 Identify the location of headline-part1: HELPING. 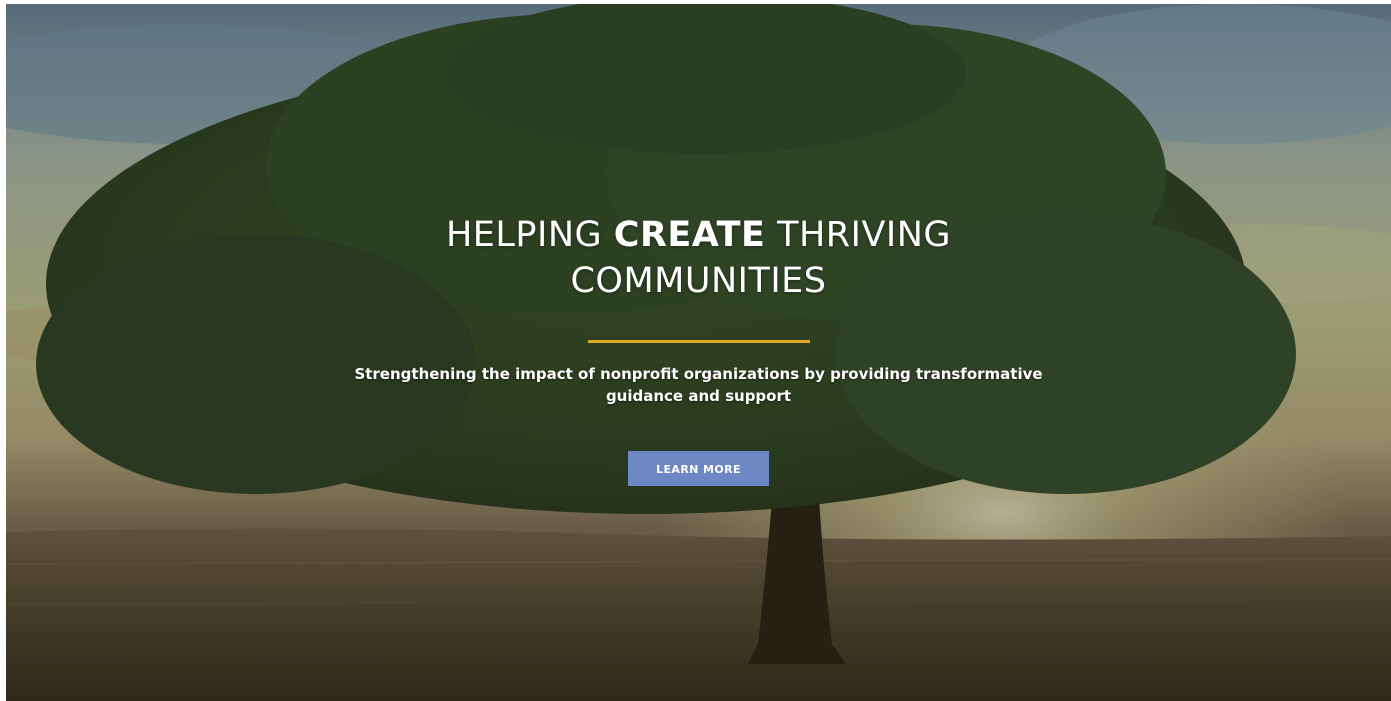
(524, 235).